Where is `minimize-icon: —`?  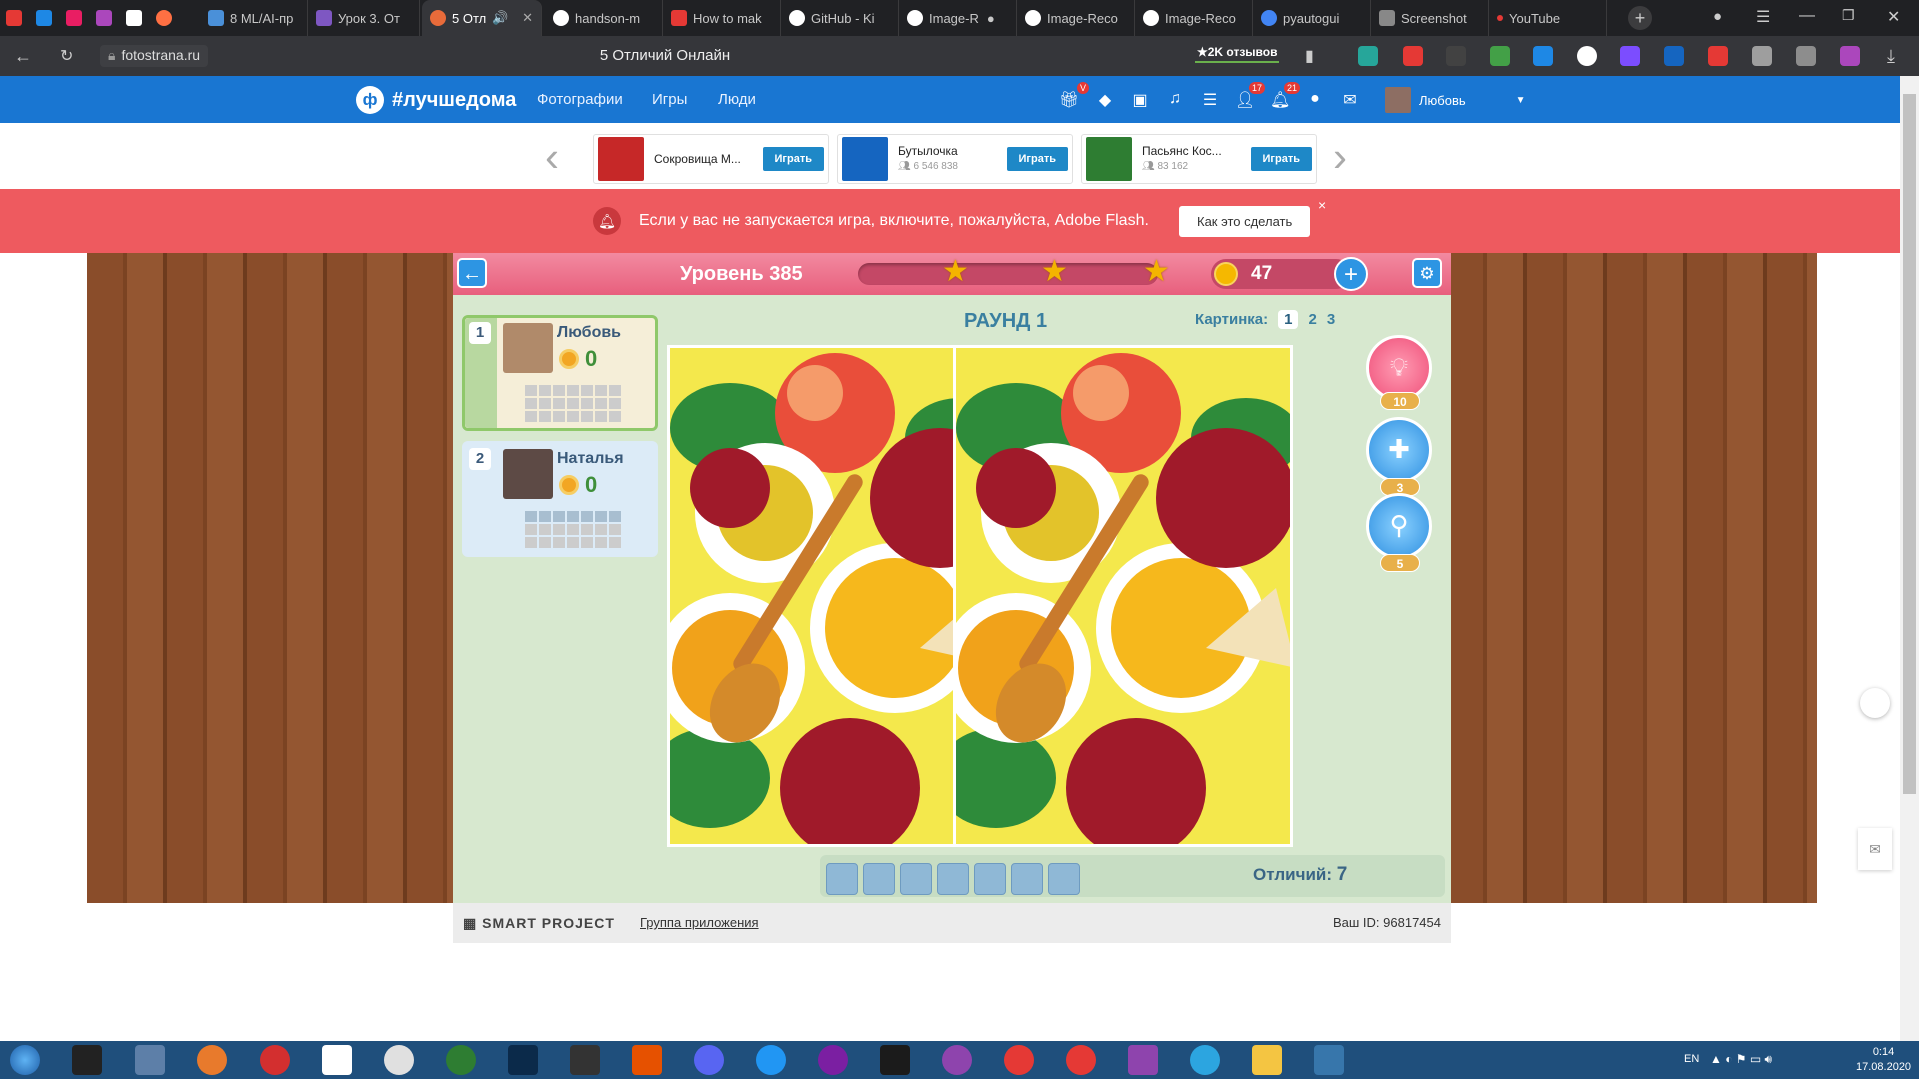 minimize-icon: — is located at coordinates (1807, 16).